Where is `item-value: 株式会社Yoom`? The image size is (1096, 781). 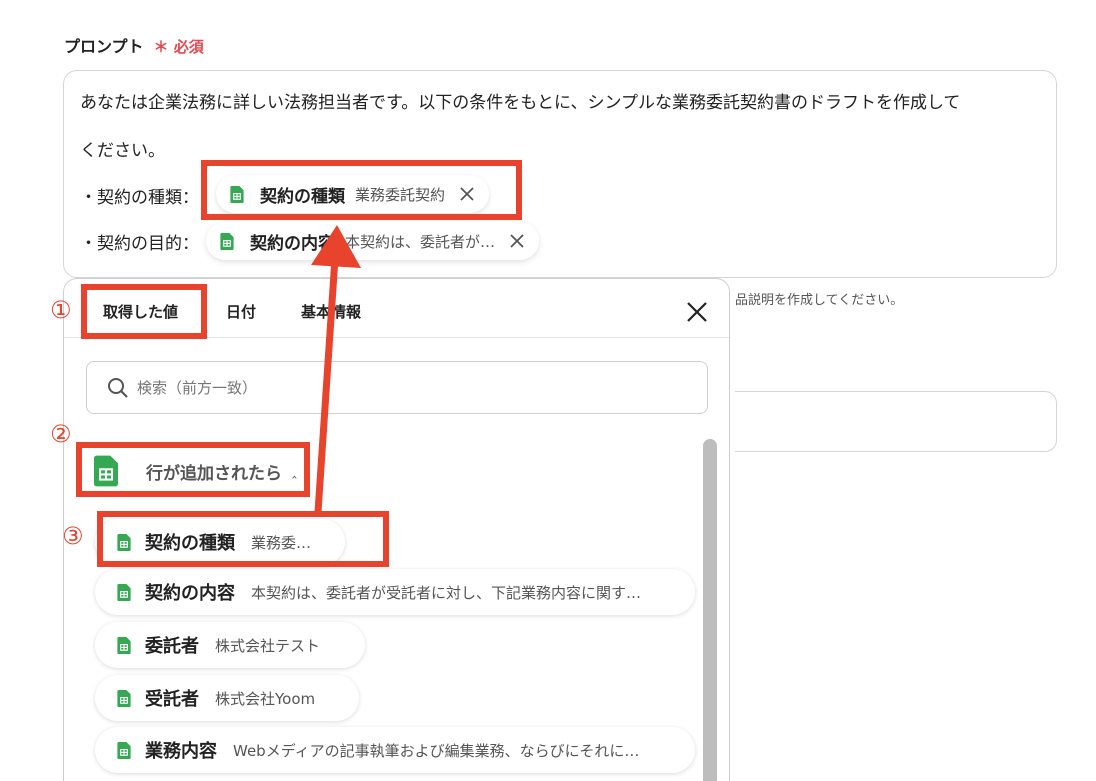
item-value: 株式会社Yoom is located at coordinates (265, 698).